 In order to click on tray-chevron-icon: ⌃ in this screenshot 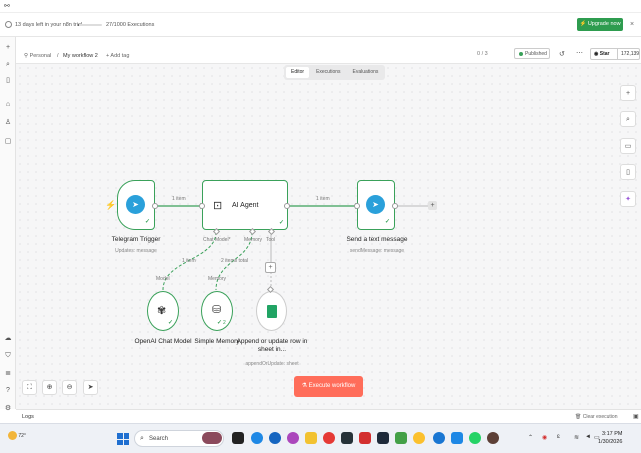, I will do `click(530, 437)`.